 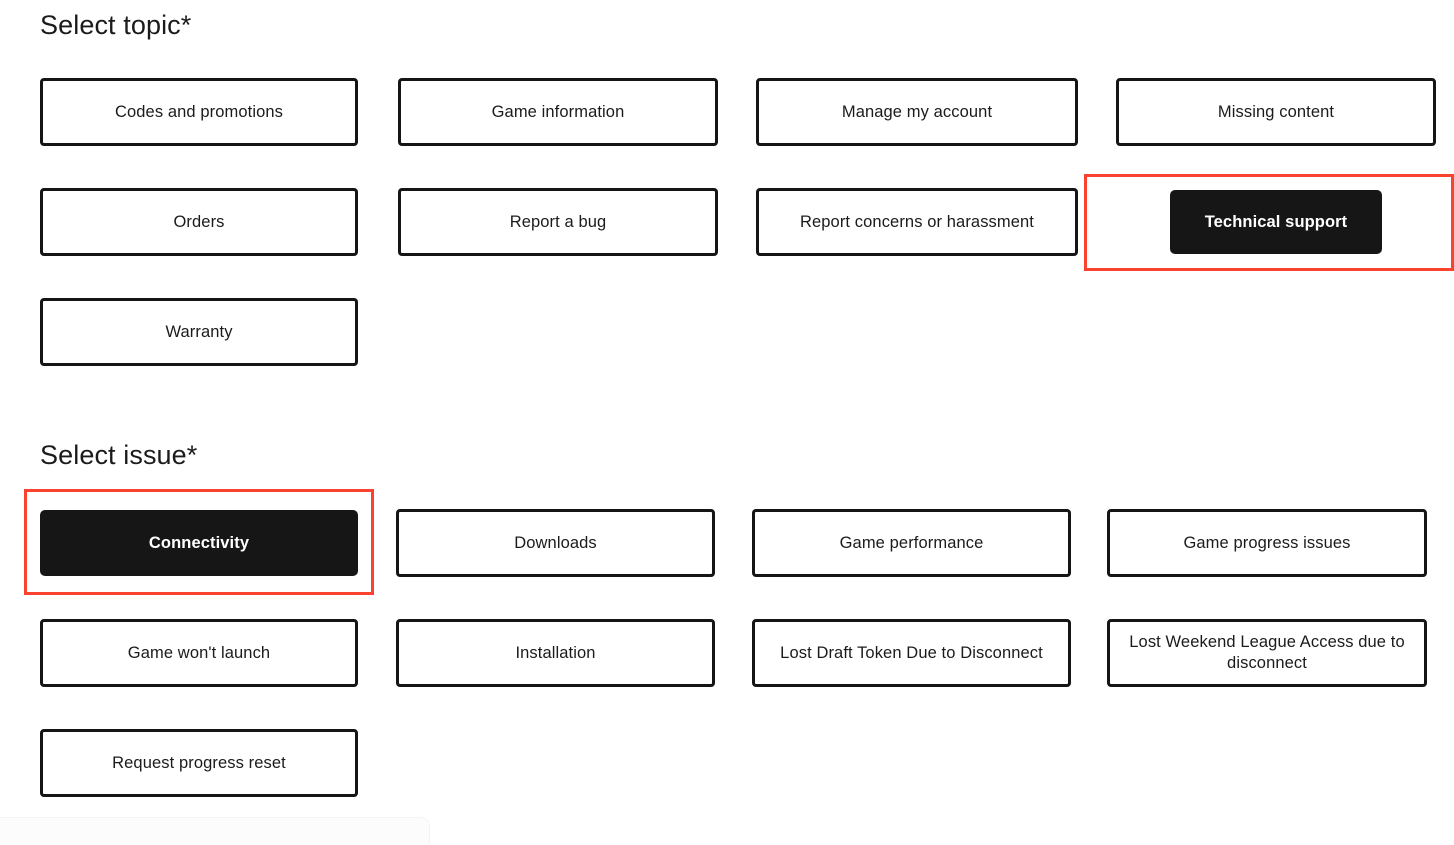 I want to click on topic-option-game-information: Game information, so click(x=558, y=112).